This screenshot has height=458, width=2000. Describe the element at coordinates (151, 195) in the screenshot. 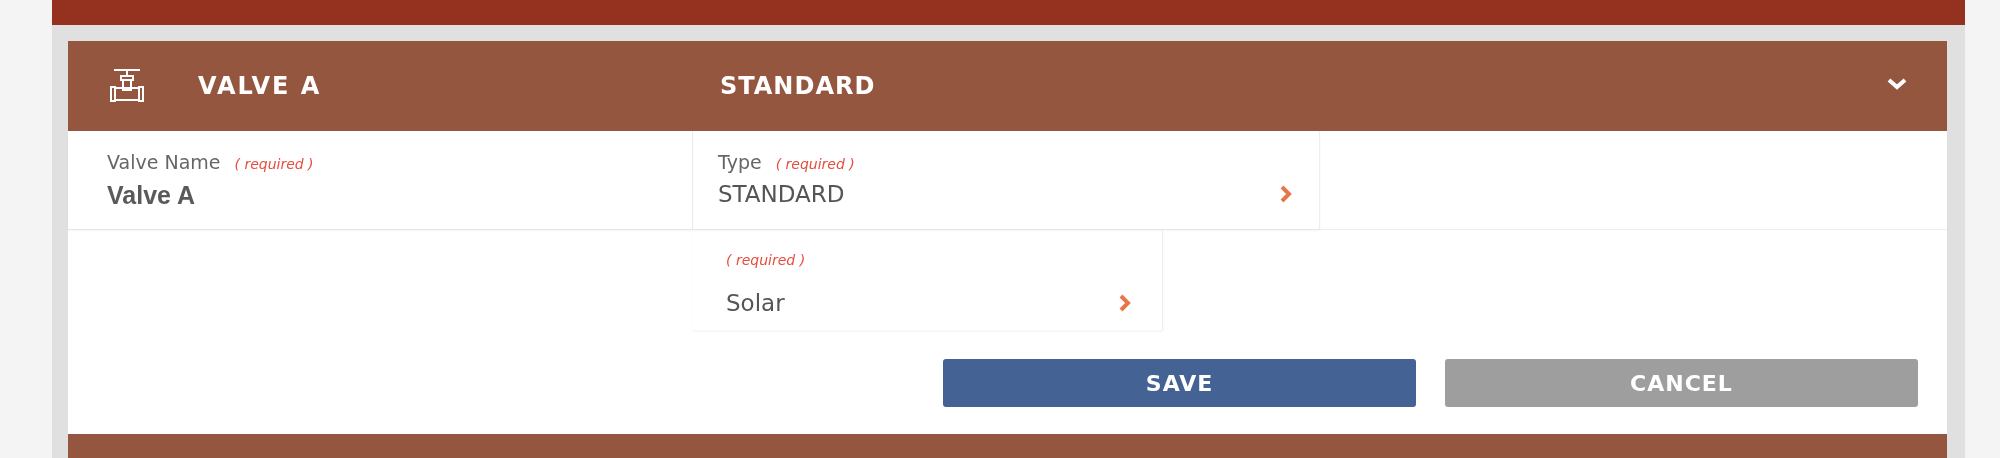

I see `field-value: Valve A` at that location.